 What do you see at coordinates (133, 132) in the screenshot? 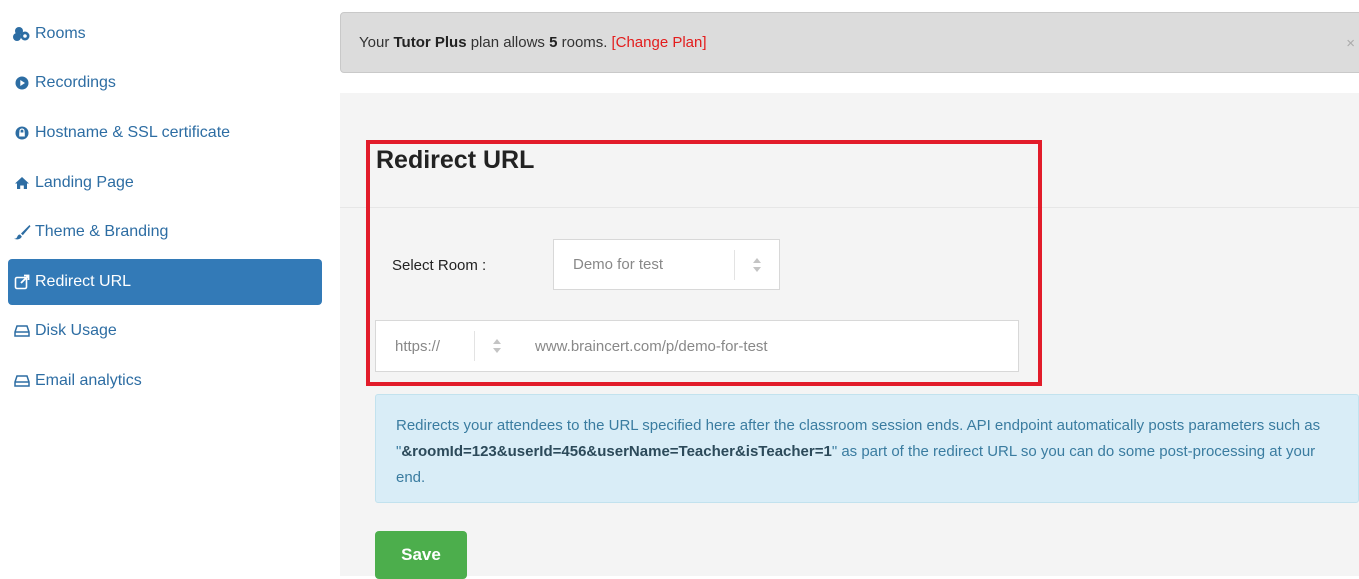
I see `sidebar-item-label: Hostname & SSL certificate` at bounding box center [133, 132].